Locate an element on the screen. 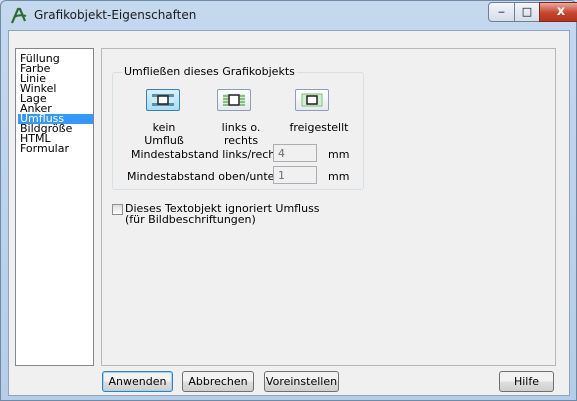 The width and height of the screenshot is (577, 401). wrap-left-right-icon is located at coordinates (234, 100).